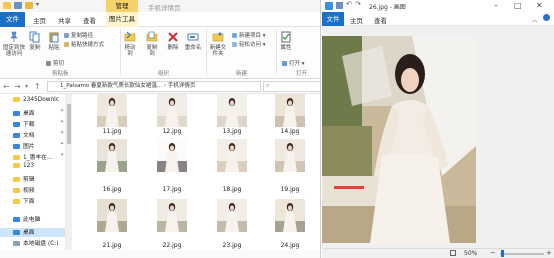  Describe the element at coordinates (232, 245) in the screenshot. I see `file-name-label: 23.jpg` at that location.